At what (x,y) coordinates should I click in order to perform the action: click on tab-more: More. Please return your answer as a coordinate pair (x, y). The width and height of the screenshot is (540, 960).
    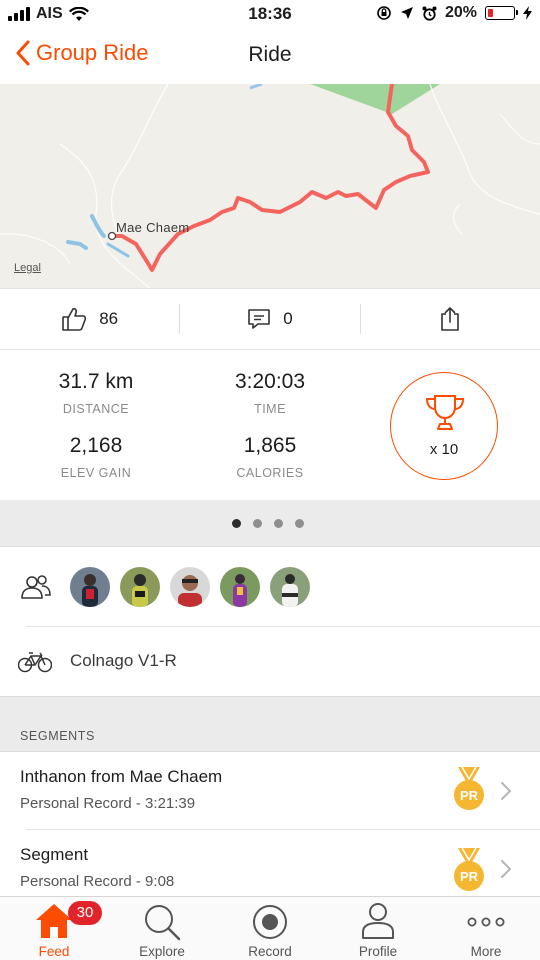
    Looking at the image, I should click on (486, 928).